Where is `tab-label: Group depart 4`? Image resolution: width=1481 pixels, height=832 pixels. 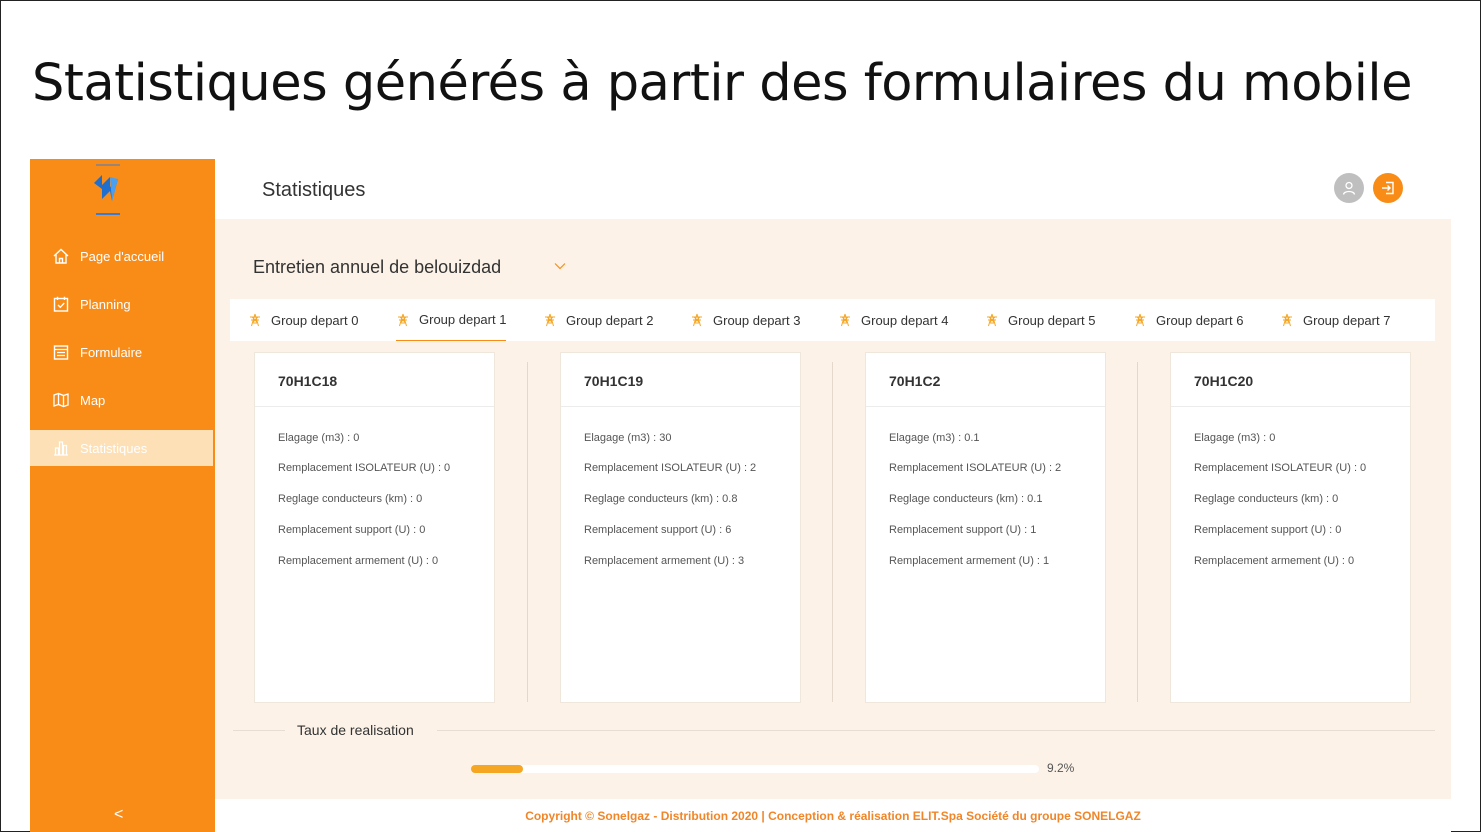
tab-label: Group depart 4 is located at coordinates (905, 320).